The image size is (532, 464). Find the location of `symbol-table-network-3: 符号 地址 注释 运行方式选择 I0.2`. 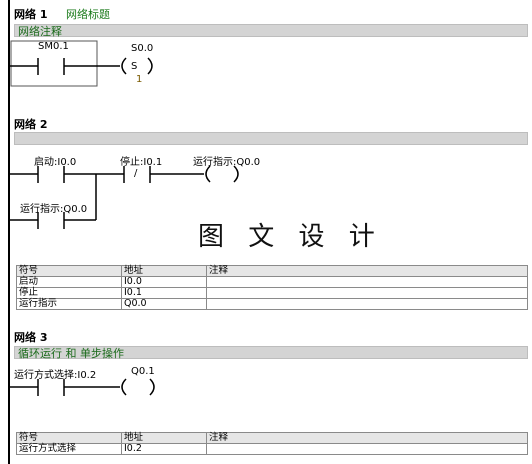

symbol-table-network-3: 符号 地址 注释 运行方式选择 I0.2 is located at coordinates (272, 443).